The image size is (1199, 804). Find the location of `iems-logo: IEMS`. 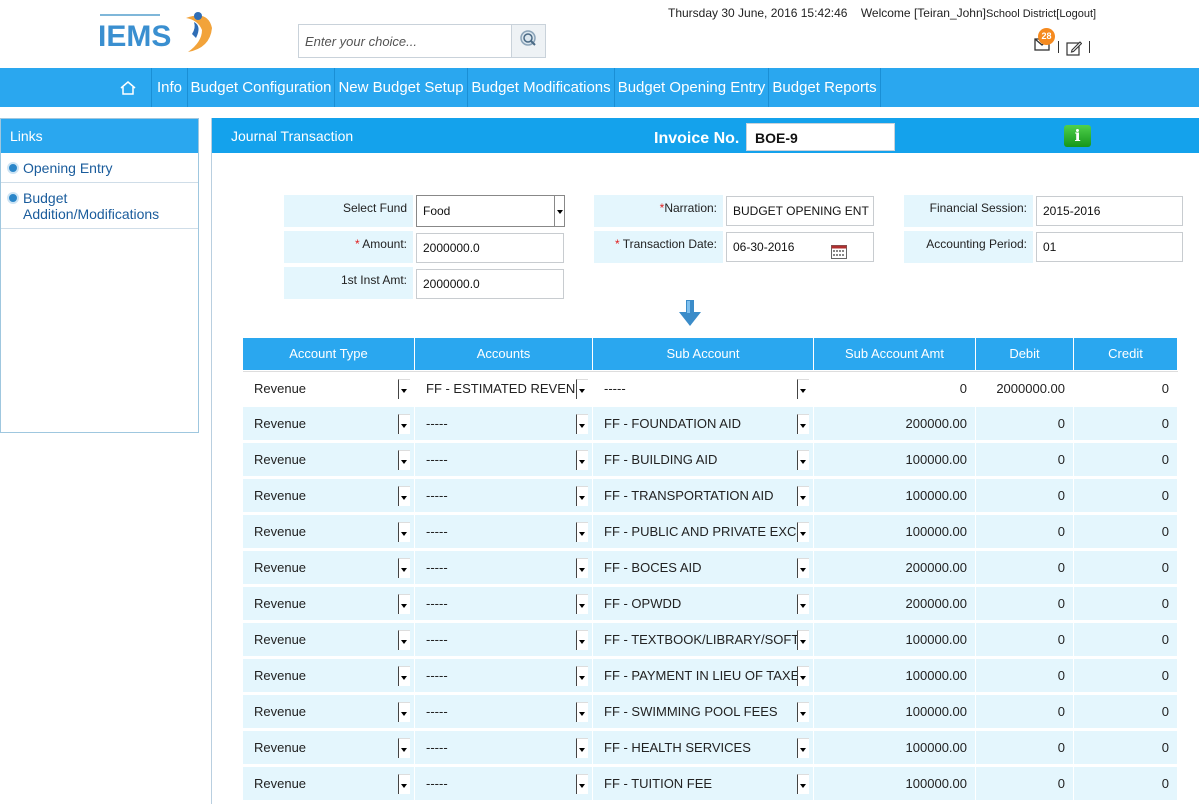

iems-logo: IEMS is located at coordinates (158, 33).